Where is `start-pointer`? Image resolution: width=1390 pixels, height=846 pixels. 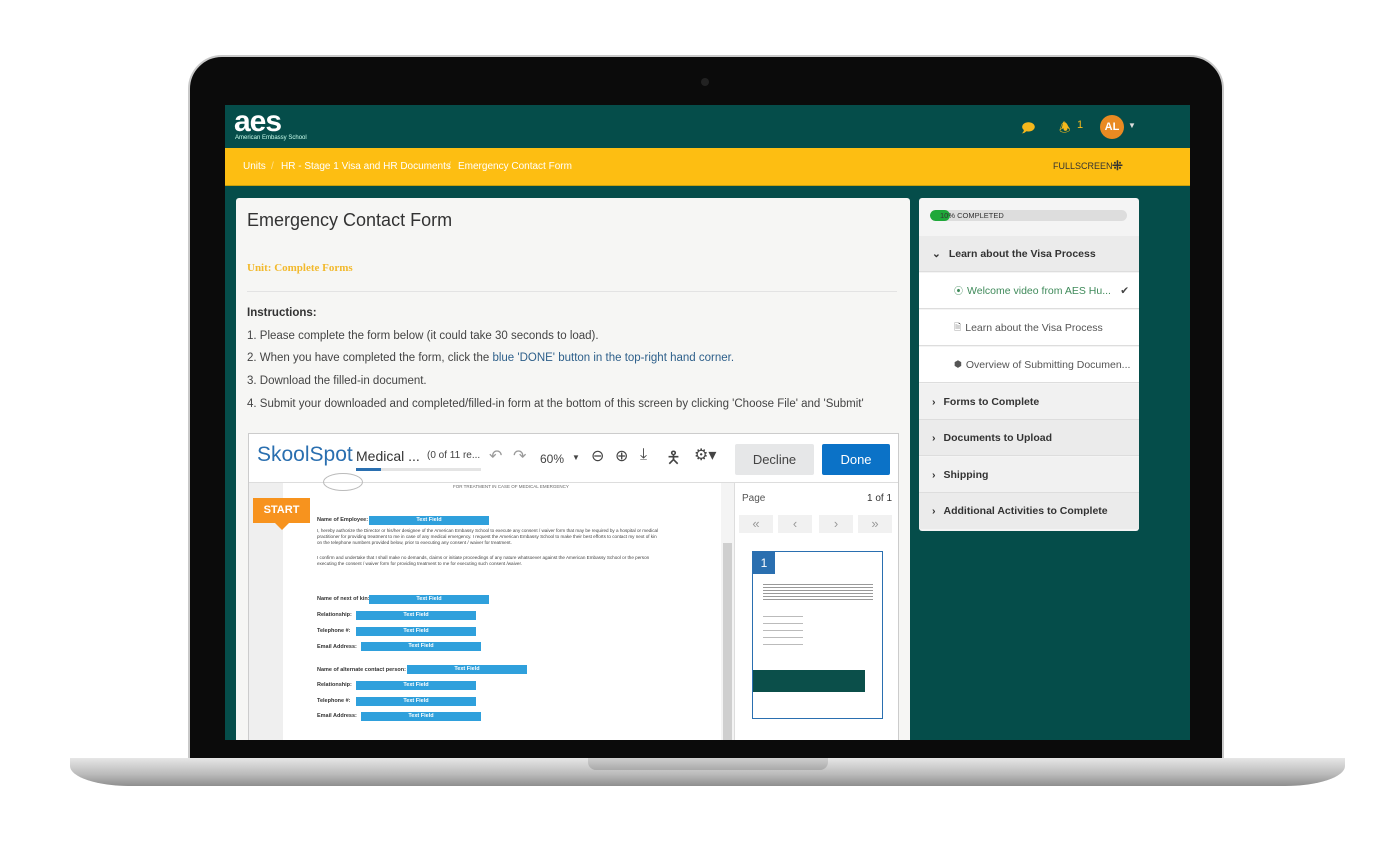
start-pointer is located at coordinates (282, 526).